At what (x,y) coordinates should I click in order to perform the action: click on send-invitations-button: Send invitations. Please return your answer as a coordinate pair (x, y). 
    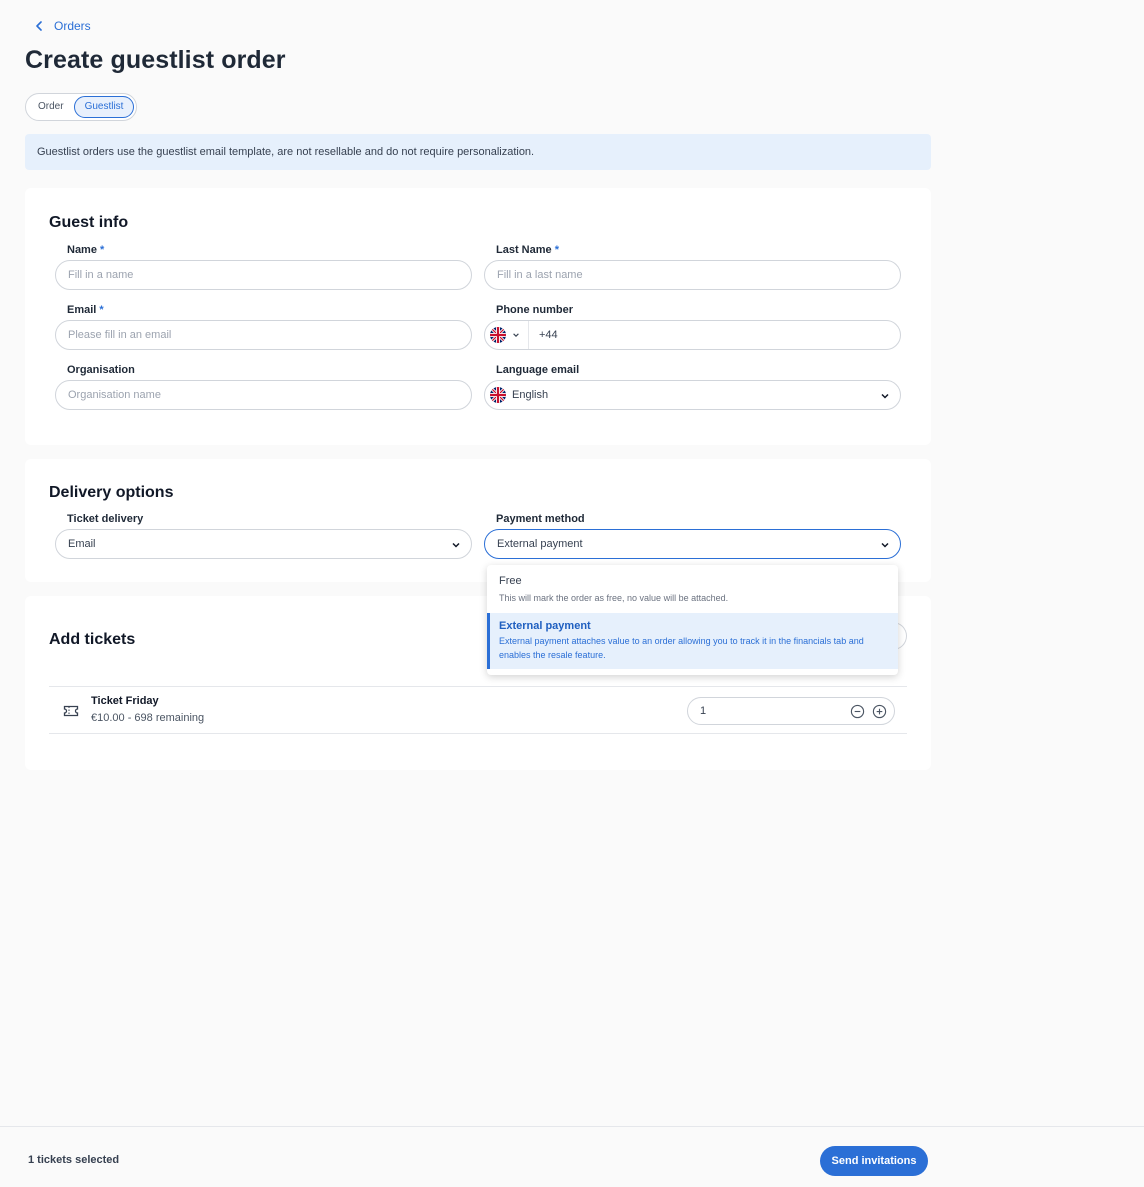
    Looking at the image, I should click on (874, 1161).